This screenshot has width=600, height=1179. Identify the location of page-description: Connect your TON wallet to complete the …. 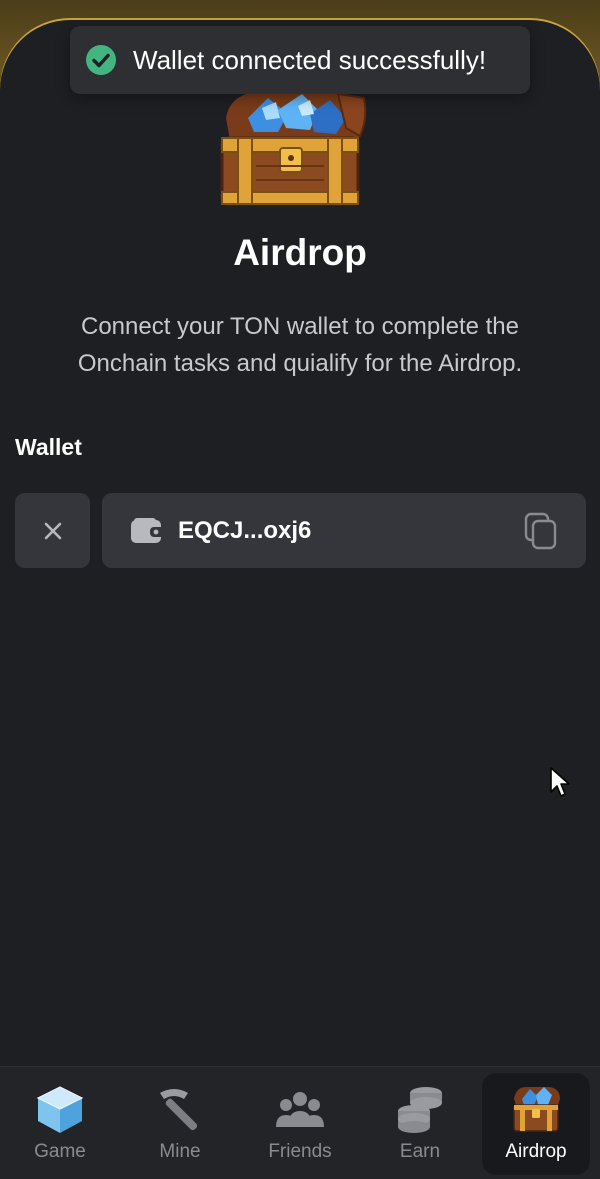
(300, 345).